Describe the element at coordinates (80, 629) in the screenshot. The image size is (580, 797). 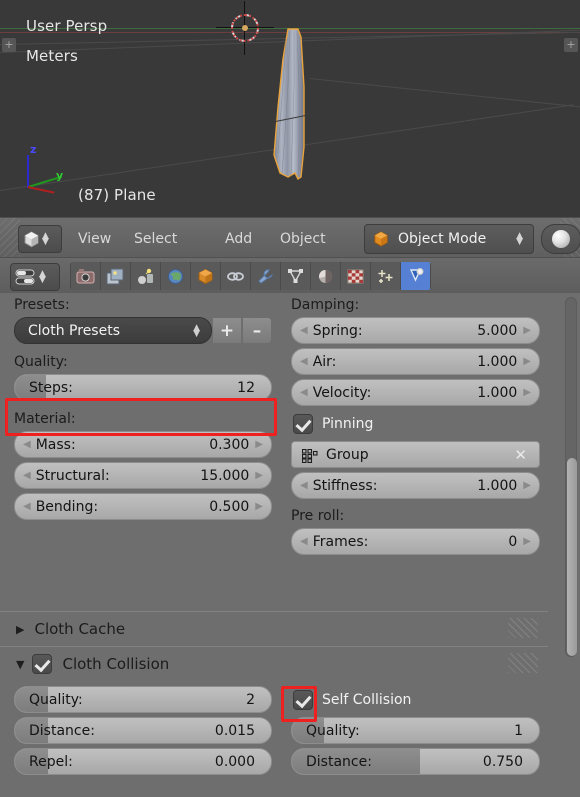
I see `cloth-cache-title: Cloth Cache` at that location.